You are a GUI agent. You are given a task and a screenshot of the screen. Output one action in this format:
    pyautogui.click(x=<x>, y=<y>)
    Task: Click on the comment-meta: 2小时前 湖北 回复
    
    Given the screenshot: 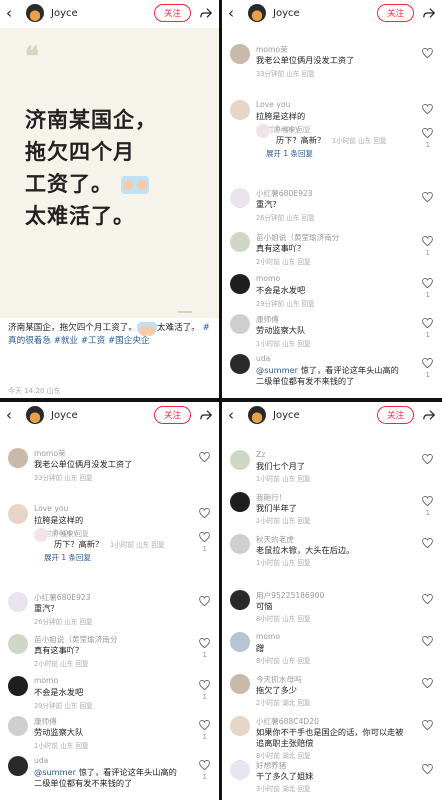 What is the action you would take?
    pyautogui.click(x=283, y=702)
    